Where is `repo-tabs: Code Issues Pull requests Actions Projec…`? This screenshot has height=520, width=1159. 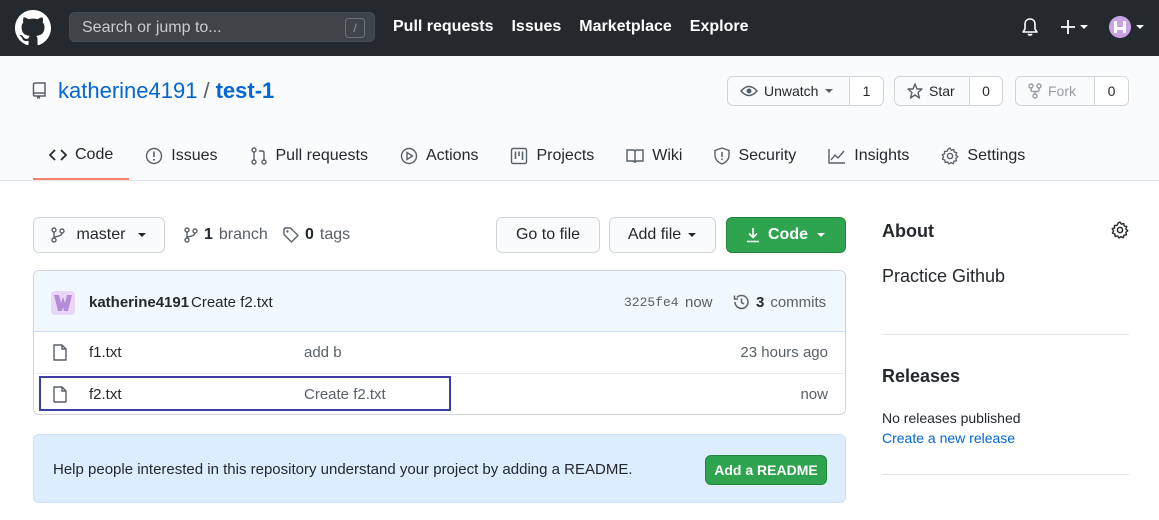
repo-tabs: Code Issues Pull requests Actions Projec… is located at coordinates (537, 156).